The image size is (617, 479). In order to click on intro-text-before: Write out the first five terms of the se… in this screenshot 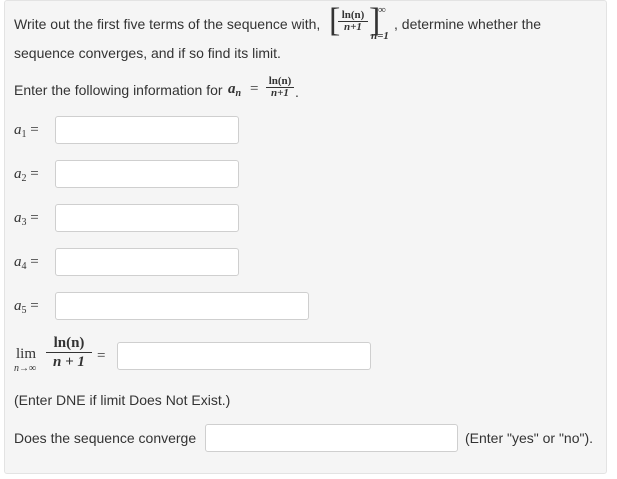, I will do `click(167, 24)`.